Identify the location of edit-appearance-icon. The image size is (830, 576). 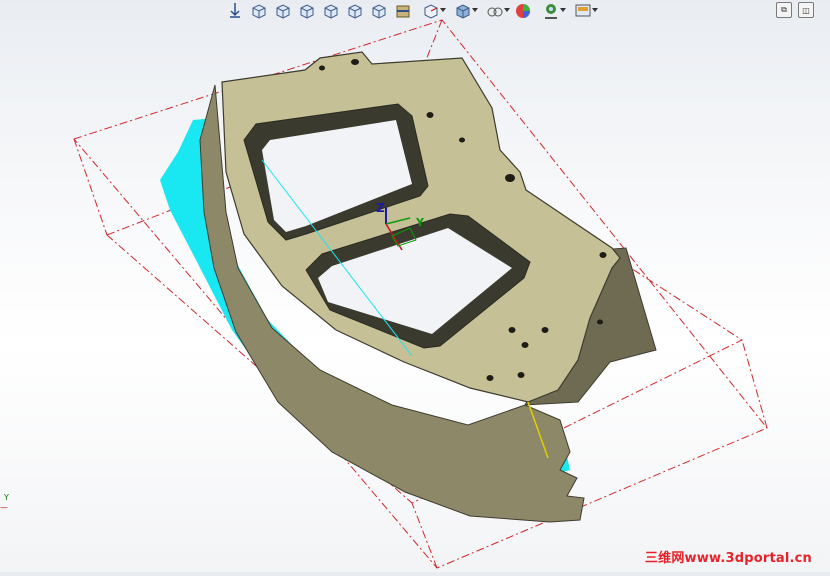
(523, 11).